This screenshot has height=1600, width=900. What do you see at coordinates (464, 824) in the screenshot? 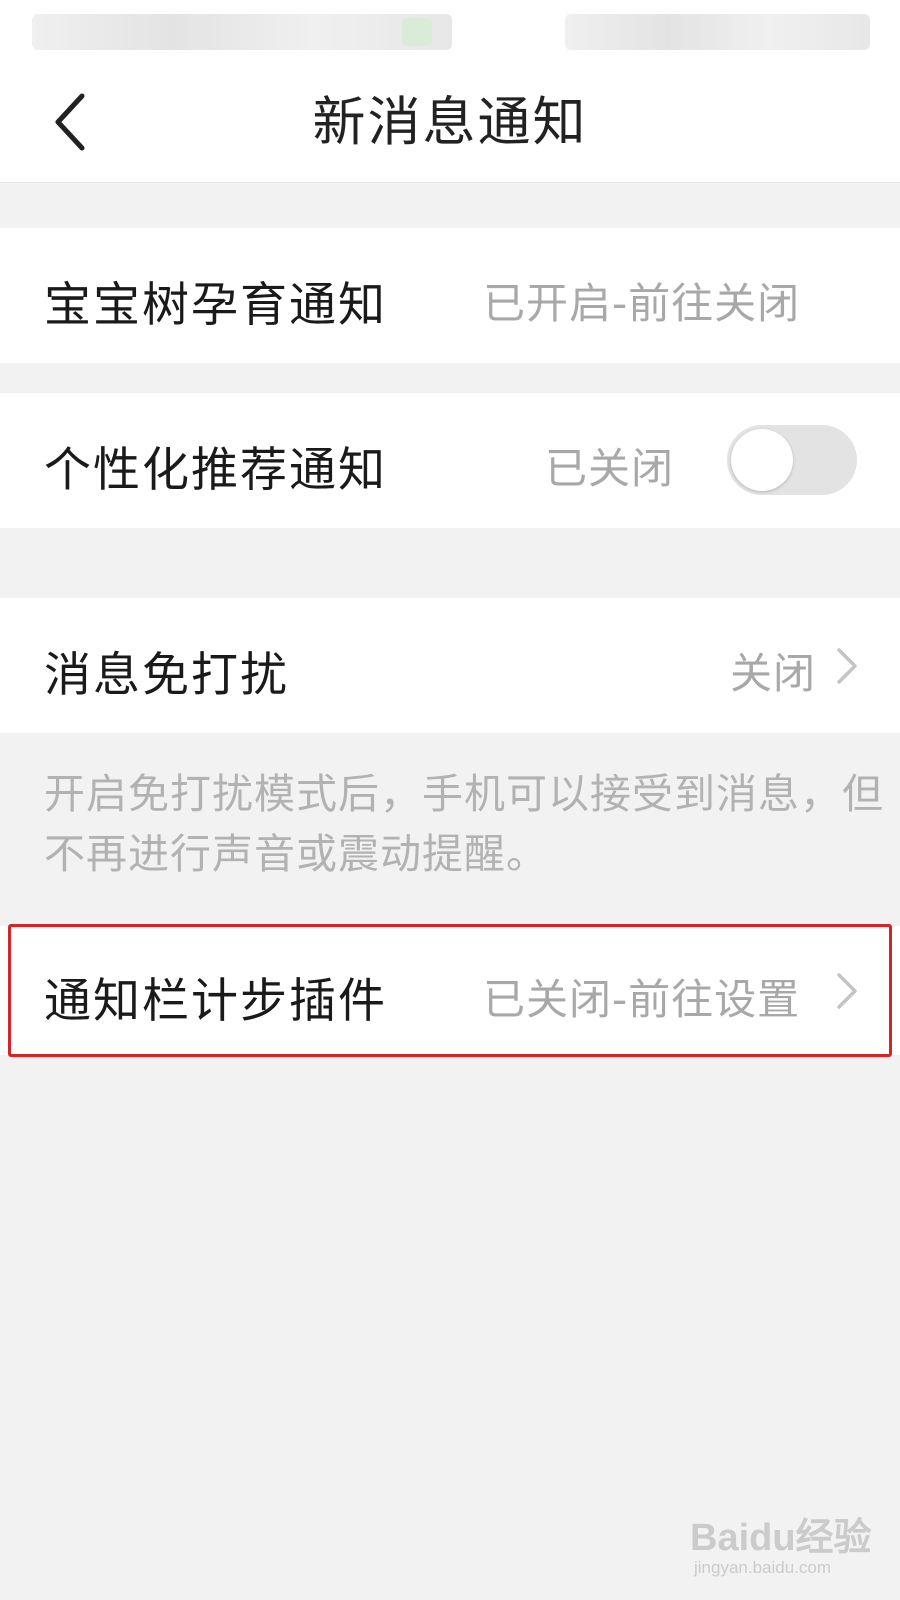
I see `do-not-disturb-description: 开启免打扰模式后，手机可以接受到消息，但不再进行声音或震动提醒。` at bounding box center [464, 824].